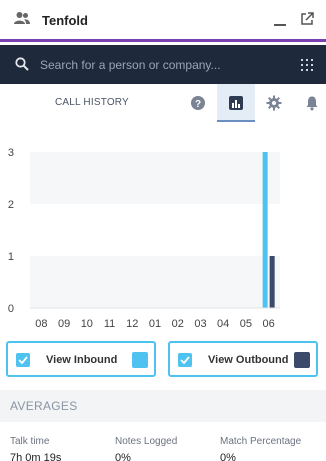 This screenshot has width=326, height=461. I want to click on inbound-checkbox, so click(23, 360).